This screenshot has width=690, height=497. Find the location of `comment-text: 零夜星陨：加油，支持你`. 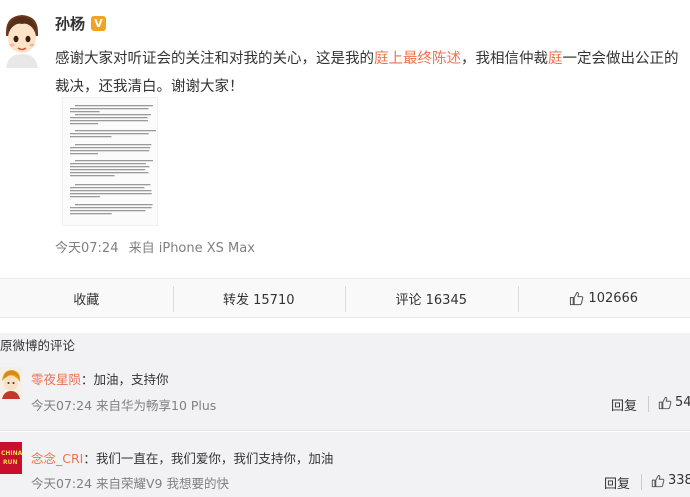

comment-text: 零夜星陨：加油，支持你 is located at coordinates (100, 378).